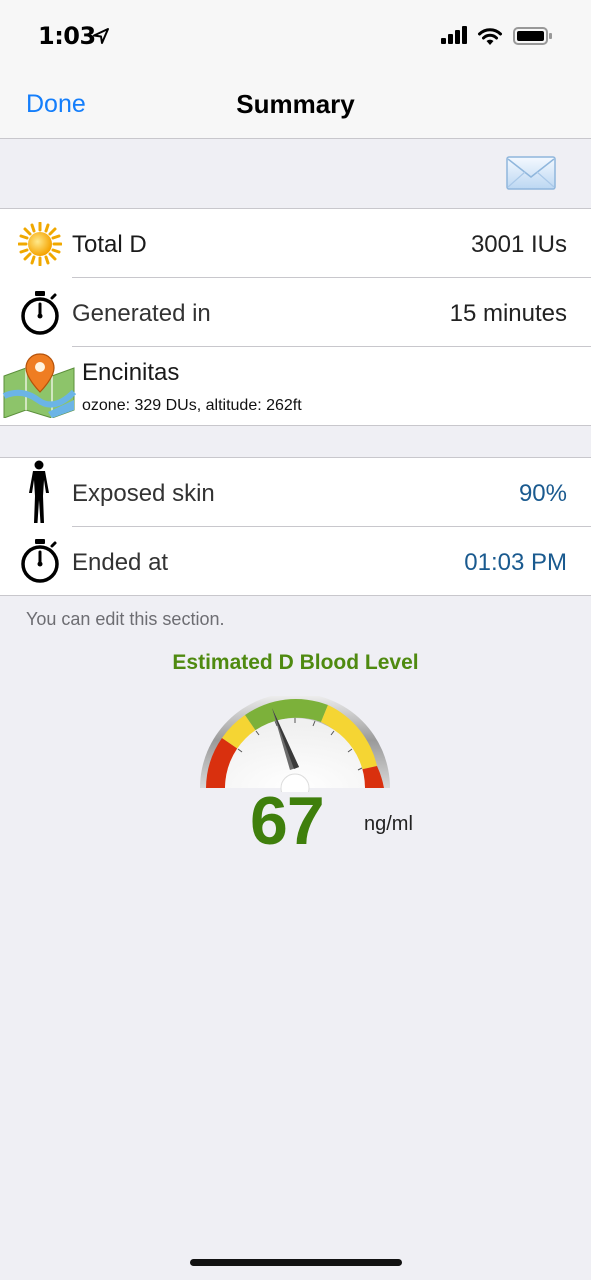 The image size is (591, 1280). Describe the element at coordinates (295, 662) in the screenshot. I see `gauge-title: Estimated D Blood Level` at that location.